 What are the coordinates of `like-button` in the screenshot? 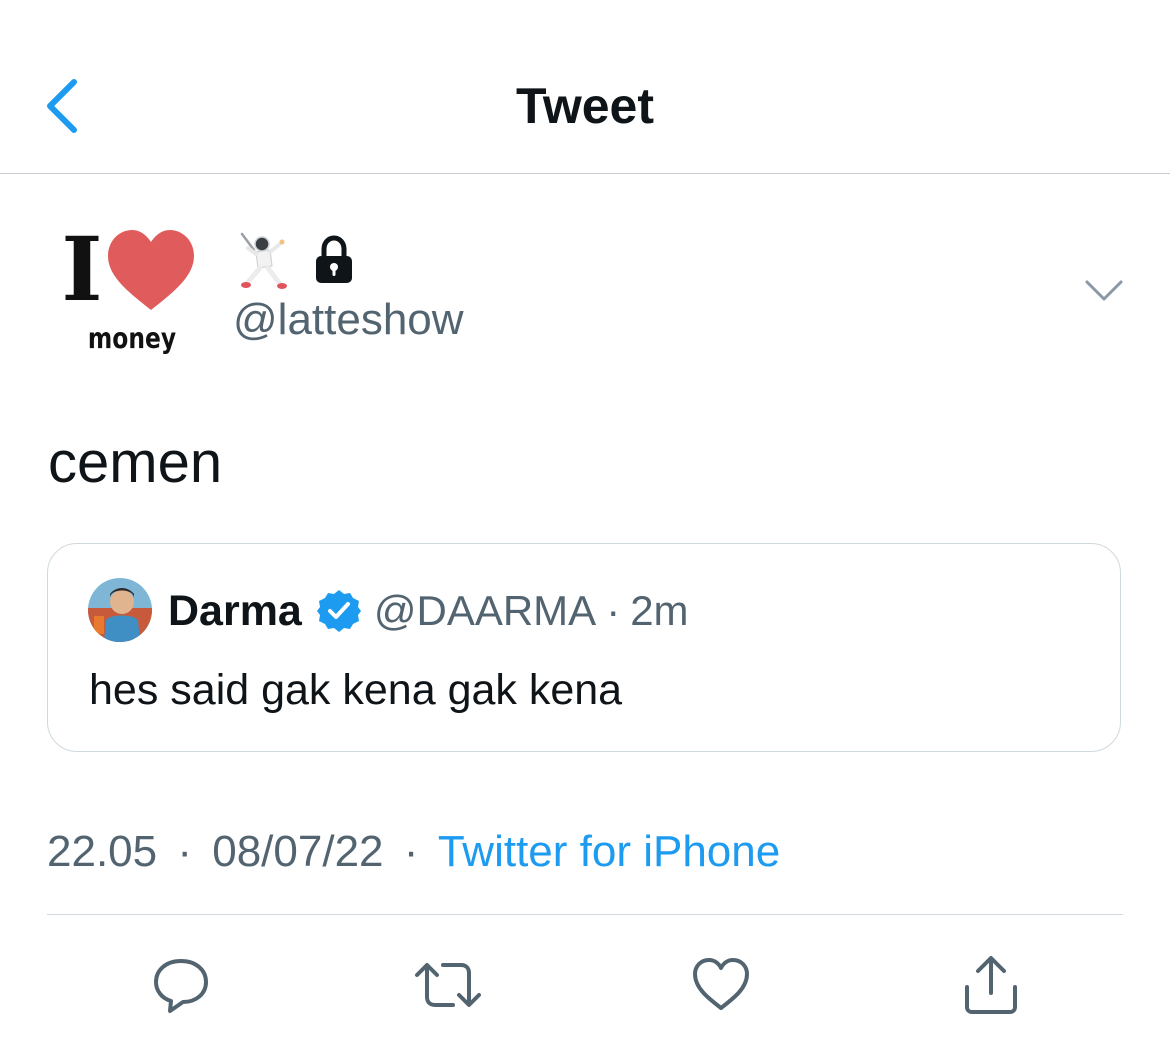 It's located at (721, 985).